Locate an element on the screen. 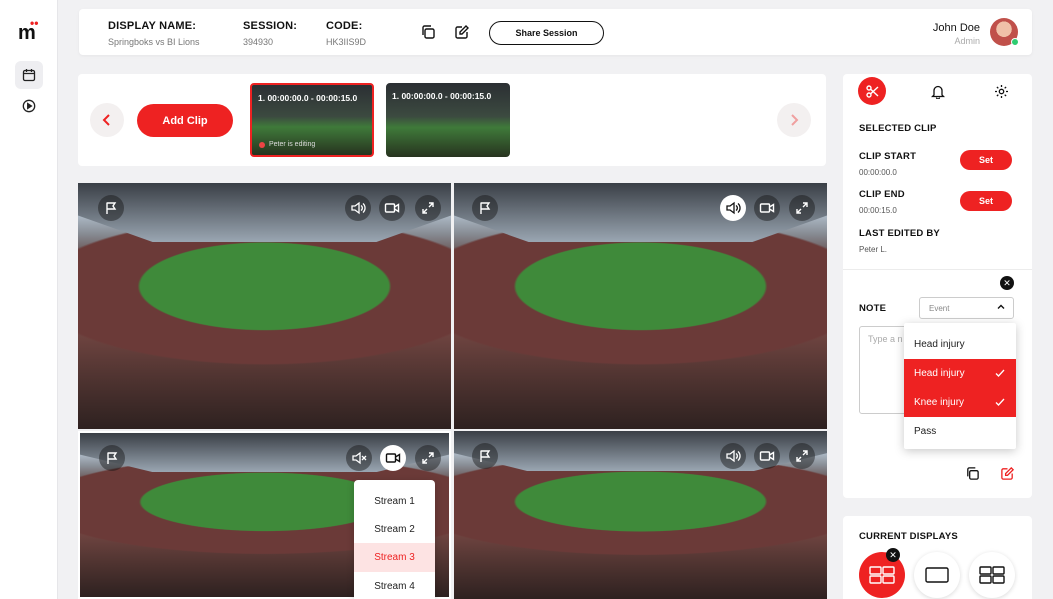  set-clip-end-button: Set is located at coordinates (986, 201).